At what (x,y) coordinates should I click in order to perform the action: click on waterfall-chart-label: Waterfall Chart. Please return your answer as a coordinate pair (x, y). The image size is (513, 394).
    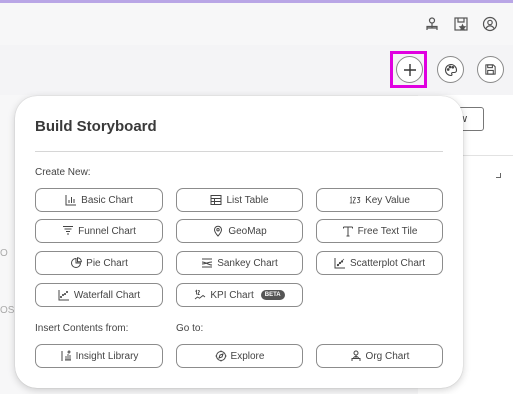
    Looking at the image, I should click on (107, 295).